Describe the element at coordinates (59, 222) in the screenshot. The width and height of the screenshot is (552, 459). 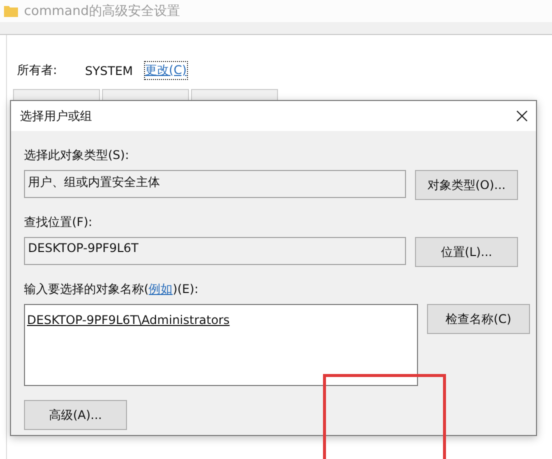
I see `location-label: 查找位置(F):` at that location.